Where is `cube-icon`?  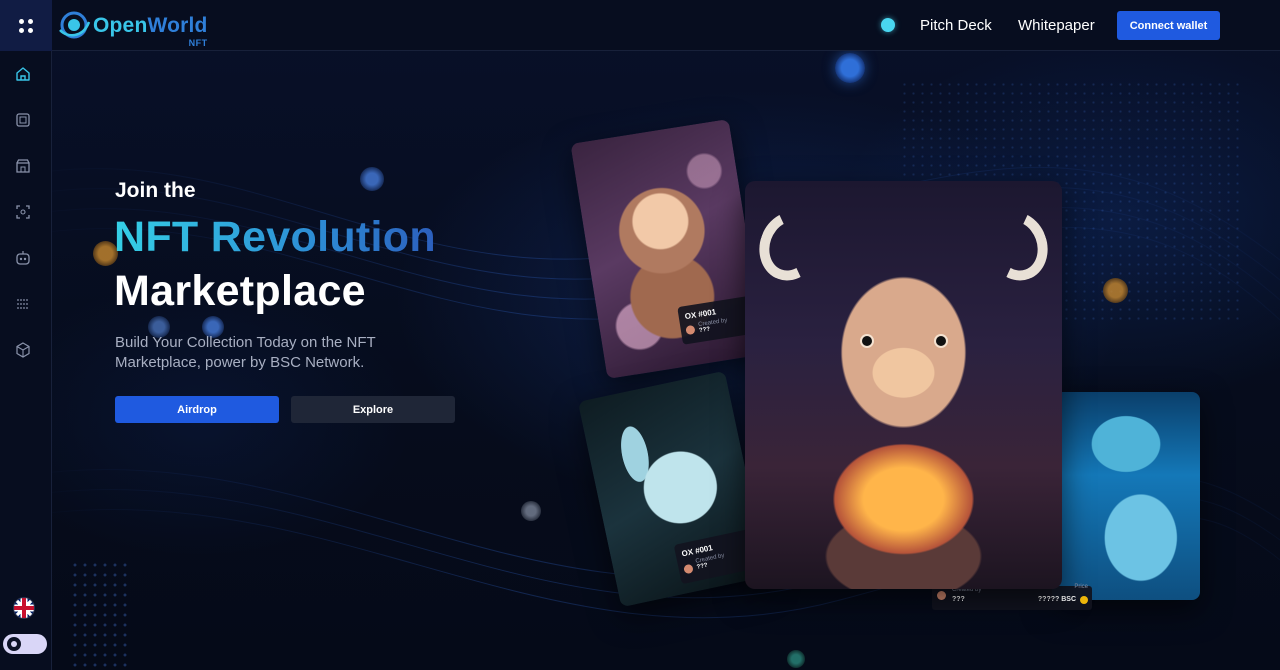 cube-icon is located at coordinates (23, 350).